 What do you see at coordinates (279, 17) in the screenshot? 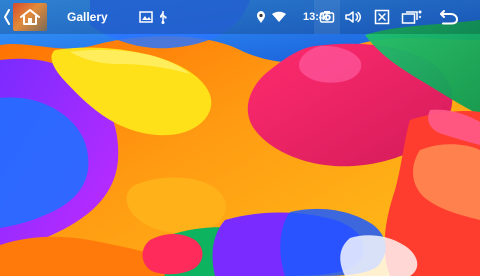
I see `wifi-icon` at bounding box center [279, 17].